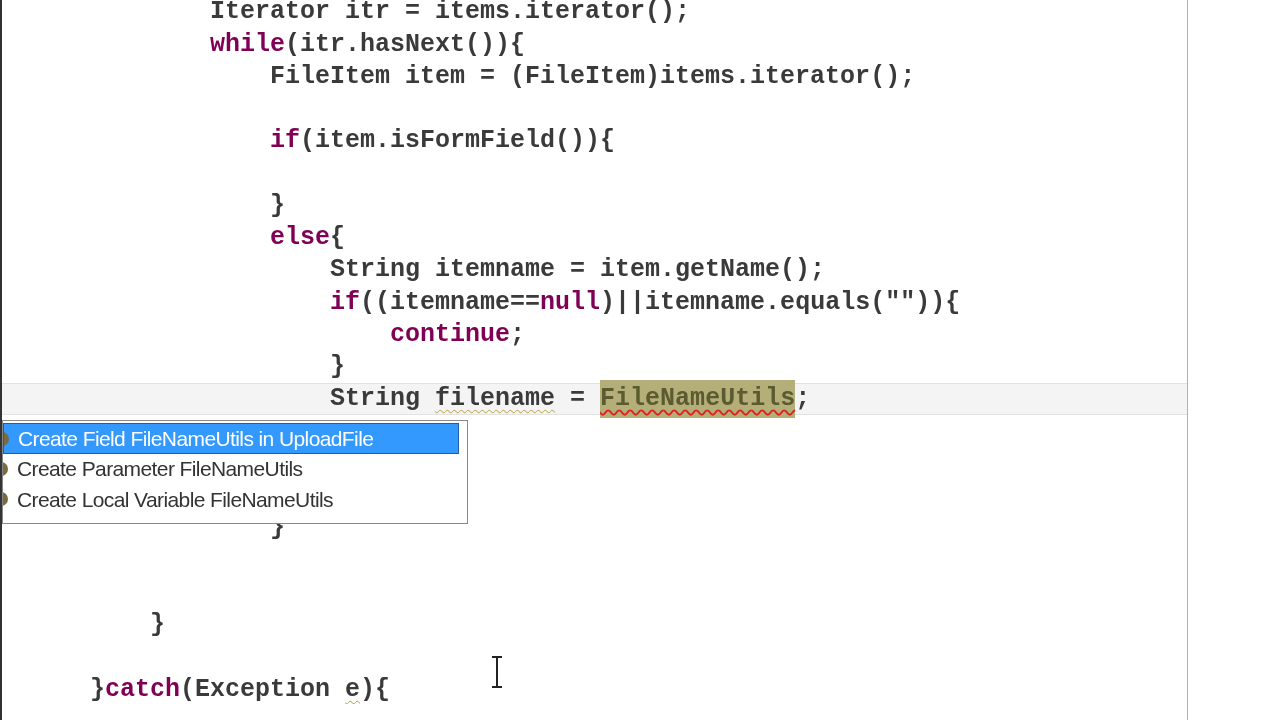 The image size is (1280, 720). Describe the element at coordinates (450, 14) in the screenshot. I see `code-line: Iterator itr = items.iterator();` at that location.